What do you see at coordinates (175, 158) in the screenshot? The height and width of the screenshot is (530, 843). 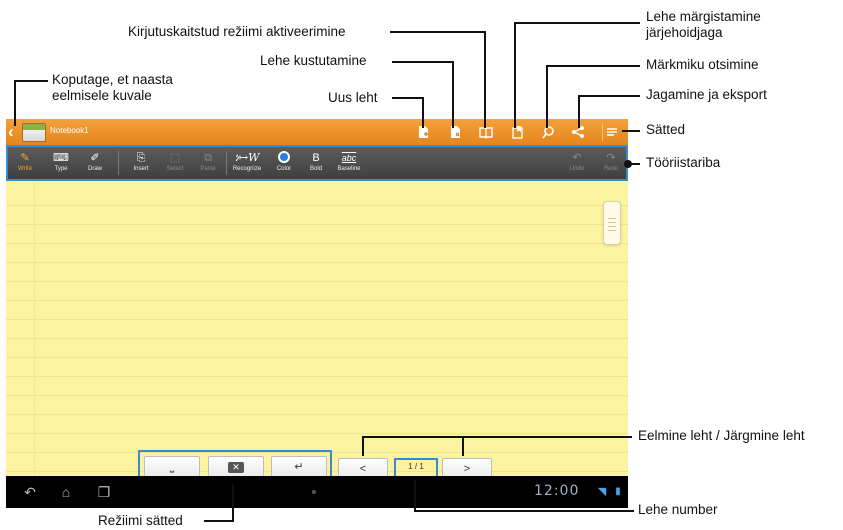 I see `select-icon: ⬚` at bounding box center [175, 158].